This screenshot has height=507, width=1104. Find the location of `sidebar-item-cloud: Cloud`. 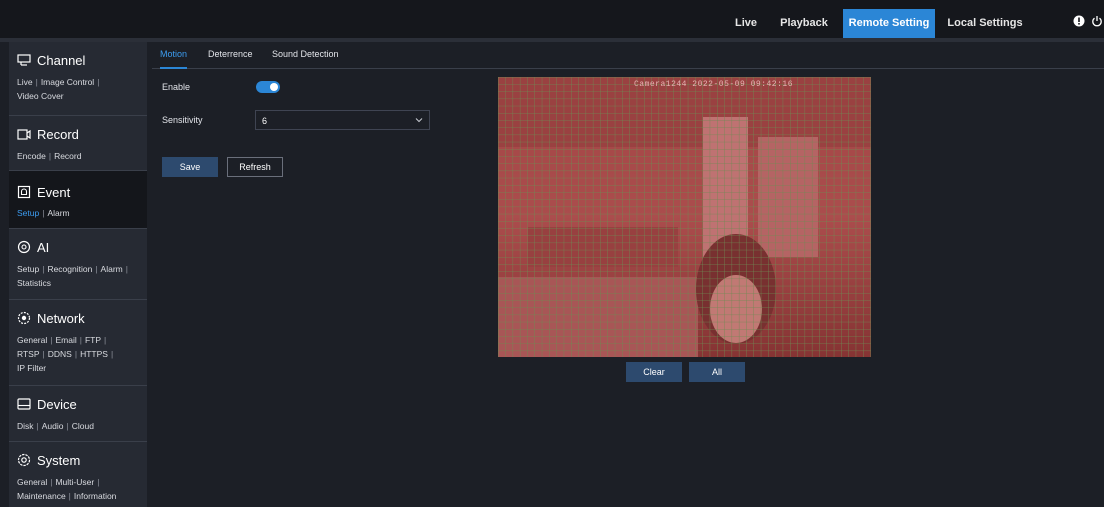

sidebar-item-cloud: Cloud is located at coordinates (83, 426).